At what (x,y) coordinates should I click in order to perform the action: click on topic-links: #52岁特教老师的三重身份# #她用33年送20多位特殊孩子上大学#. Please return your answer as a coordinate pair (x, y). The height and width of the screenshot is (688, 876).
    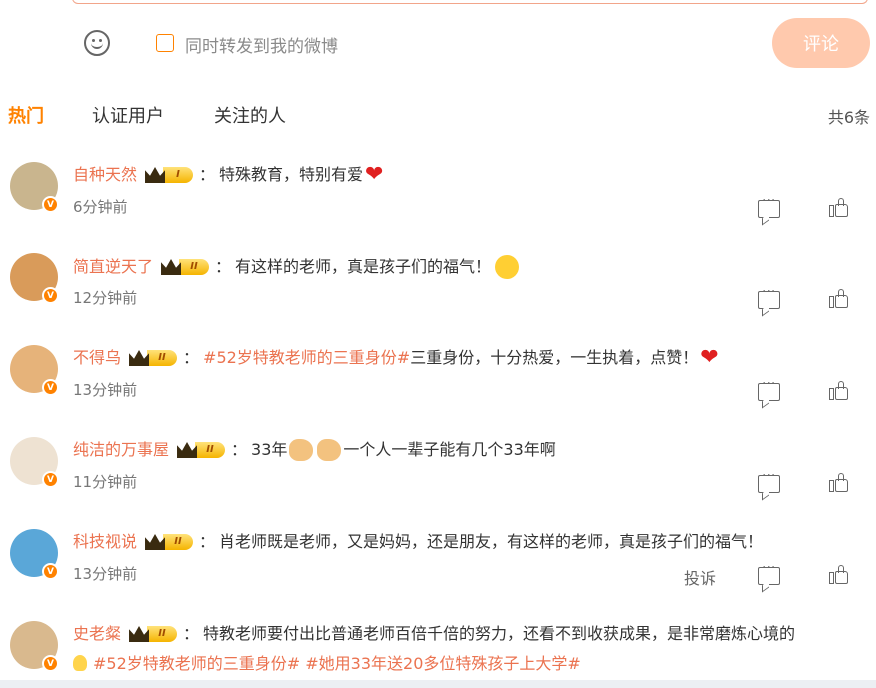
    Looking at the image, I should click on (337, 663).